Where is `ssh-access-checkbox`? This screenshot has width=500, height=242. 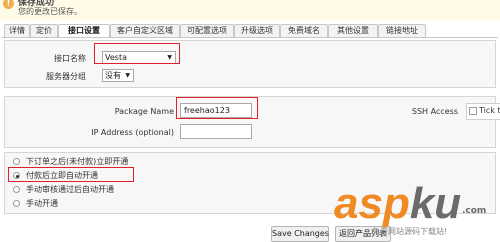 ssh-access-checkbox is located at coordinates (473, 111).